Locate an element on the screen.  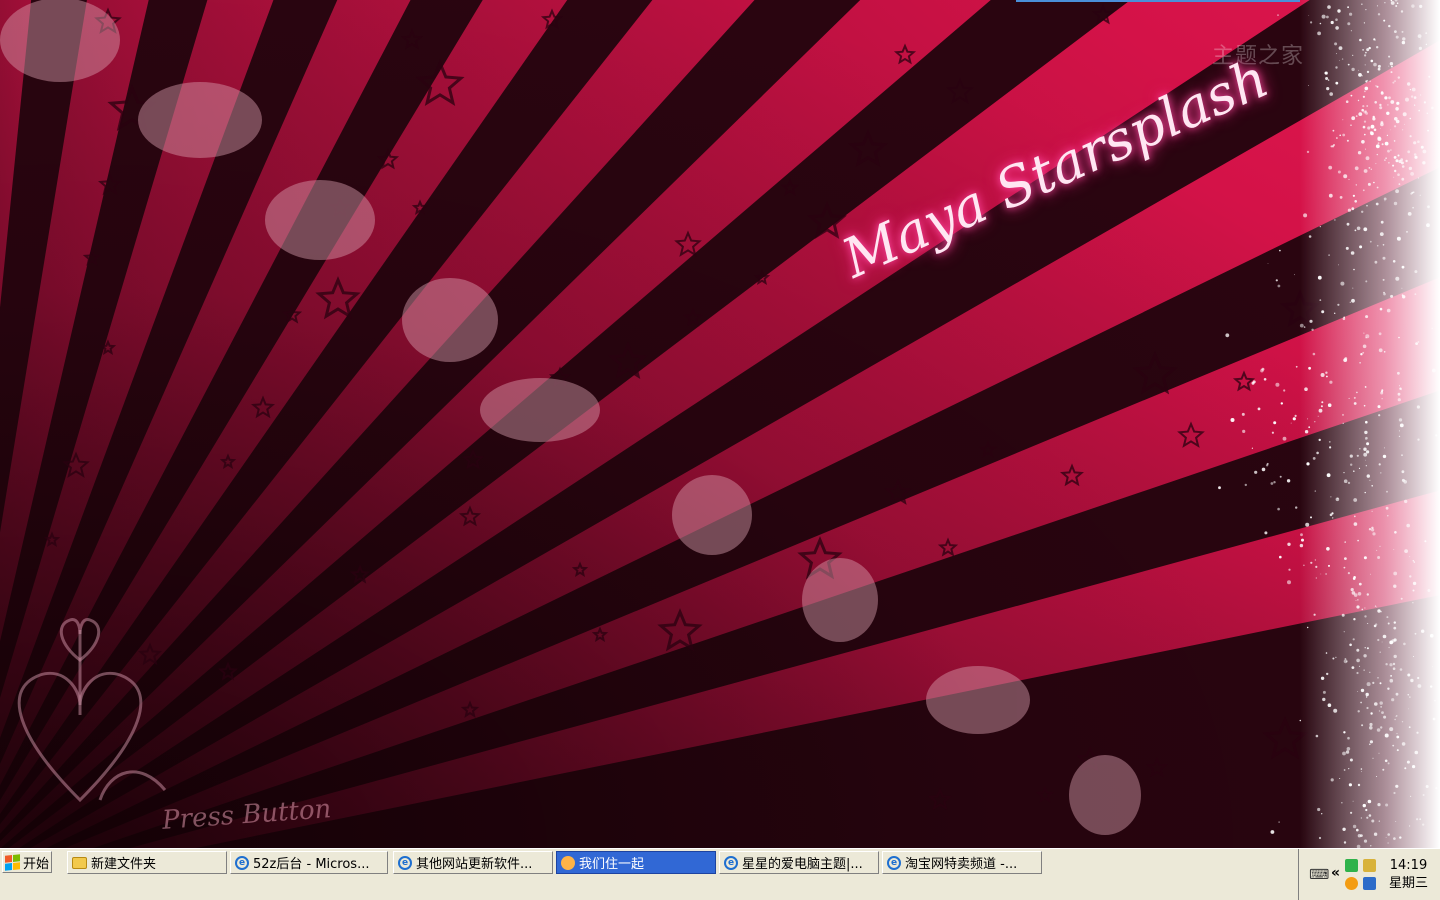
taskbar-button-live-together: 我们住一起 is located at coordinates (636, 862).